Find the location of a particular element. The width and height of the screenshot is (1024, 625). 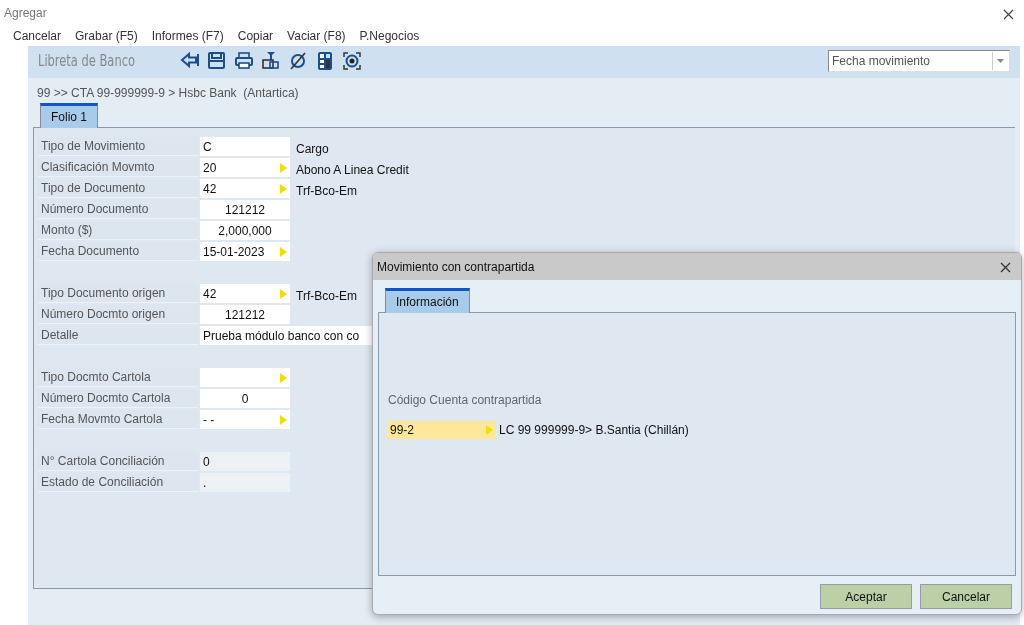

input-field: . is located at coordinates (245, 482).